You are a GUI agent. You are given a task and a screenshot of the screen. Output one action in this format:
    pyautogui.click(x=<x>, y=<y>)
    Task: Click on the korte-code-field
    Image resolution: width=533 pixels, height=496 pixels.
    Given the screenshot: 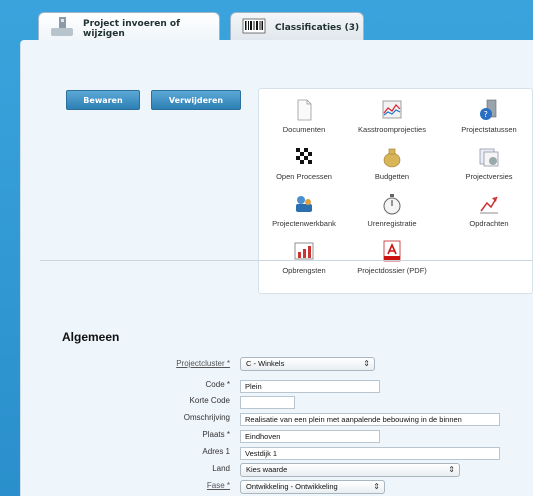 What is the action you would take?
    pyautogui.click(x=267, y=402)
    